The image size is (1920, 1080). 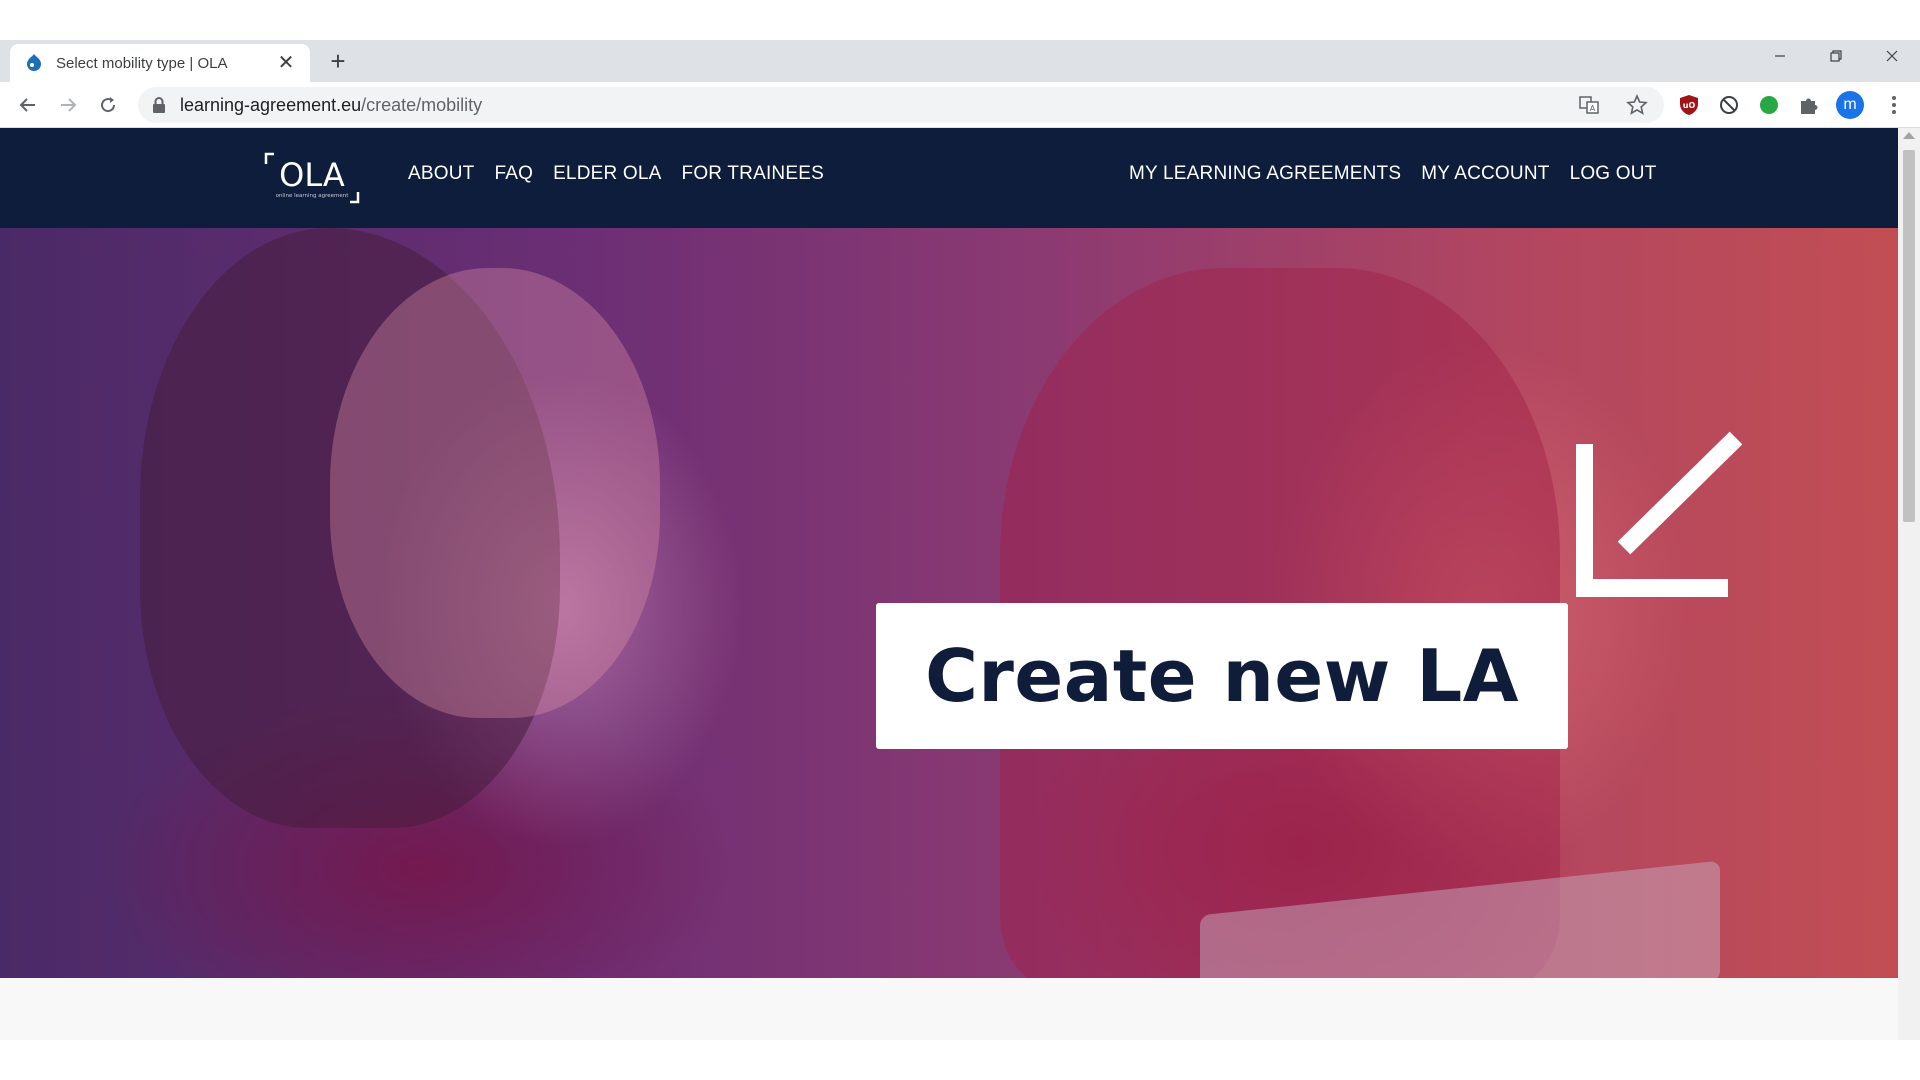 I want to click on create-new-la-label: Create new LA, so click(x=1222, y=676).